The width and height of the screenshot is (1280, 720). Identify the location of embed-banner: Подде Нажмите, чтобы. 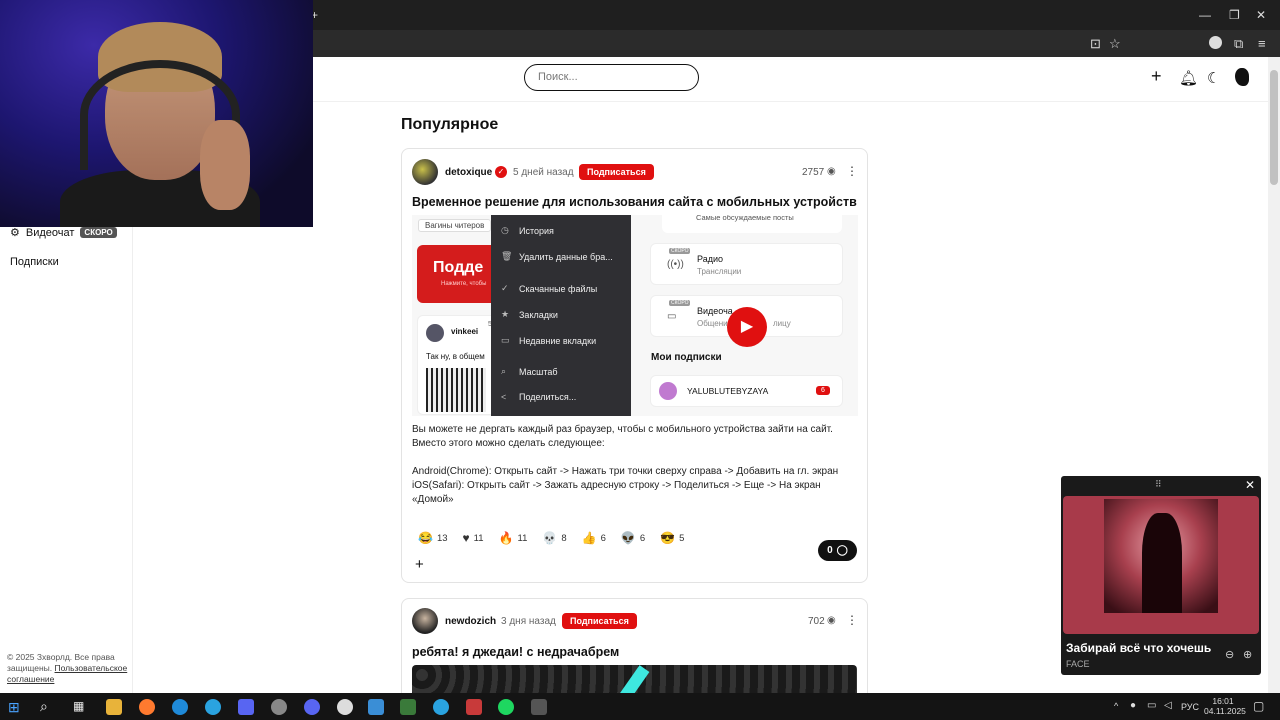
(457, 274).